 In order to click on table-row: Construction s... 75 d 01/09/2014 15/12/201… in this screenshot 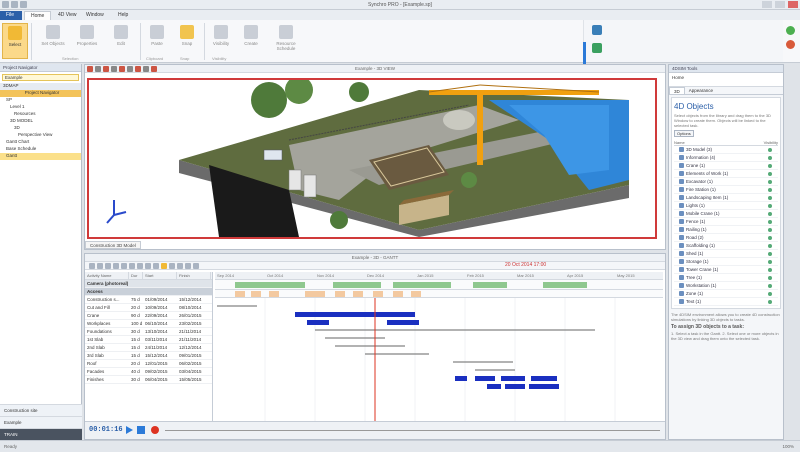, I will do `click(148, 300)`.